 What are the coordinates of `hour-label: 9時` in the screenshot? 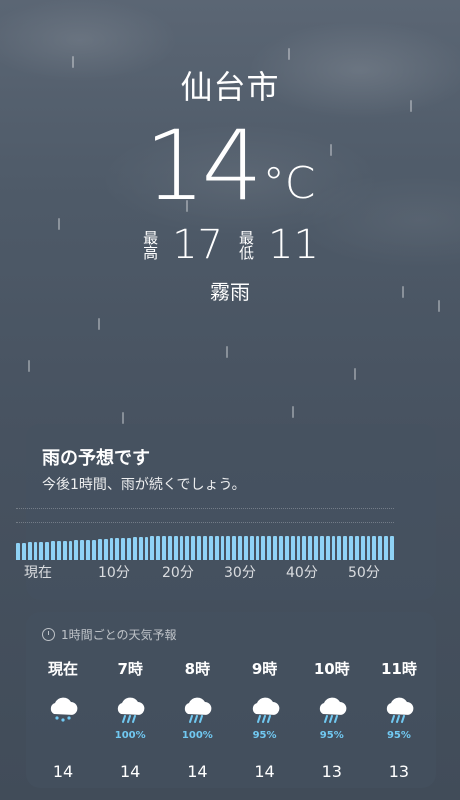 It's located at (264, 669).